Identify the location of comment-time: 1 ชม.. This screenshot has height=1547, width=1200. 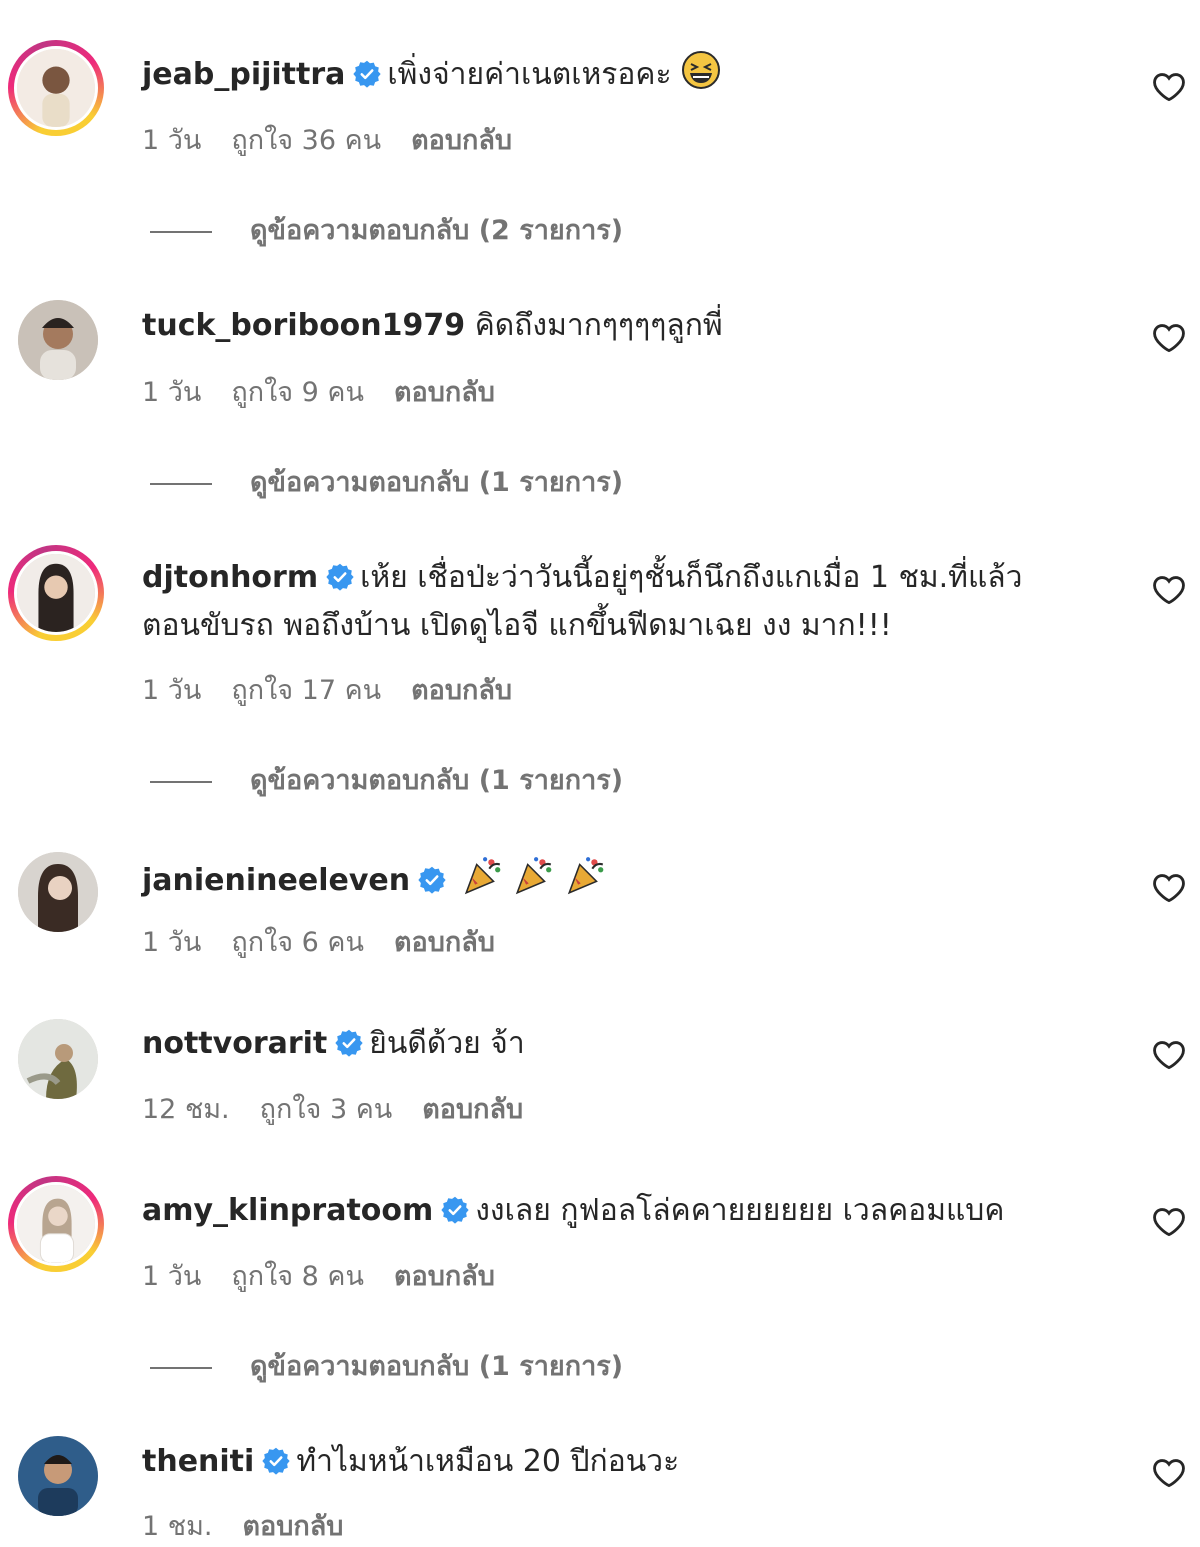
(177, 1526).